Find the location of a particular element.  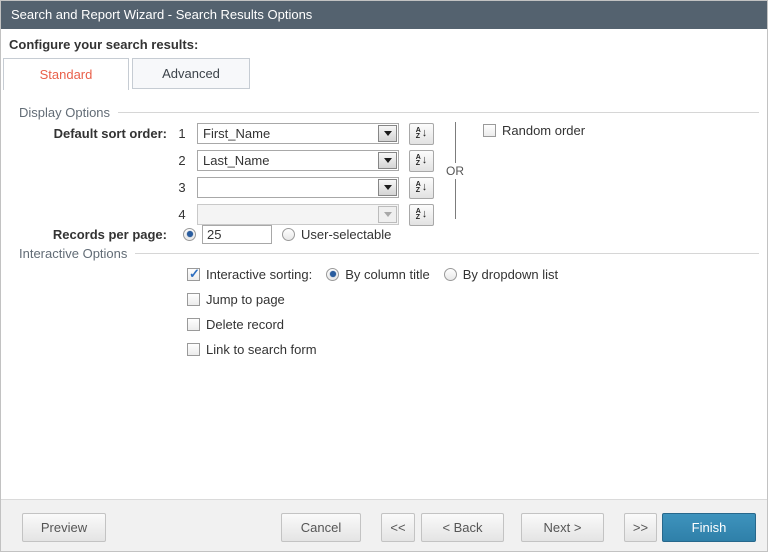

records-per-page-row: Records per page: User-selectable is located at coordinates (196, 234).